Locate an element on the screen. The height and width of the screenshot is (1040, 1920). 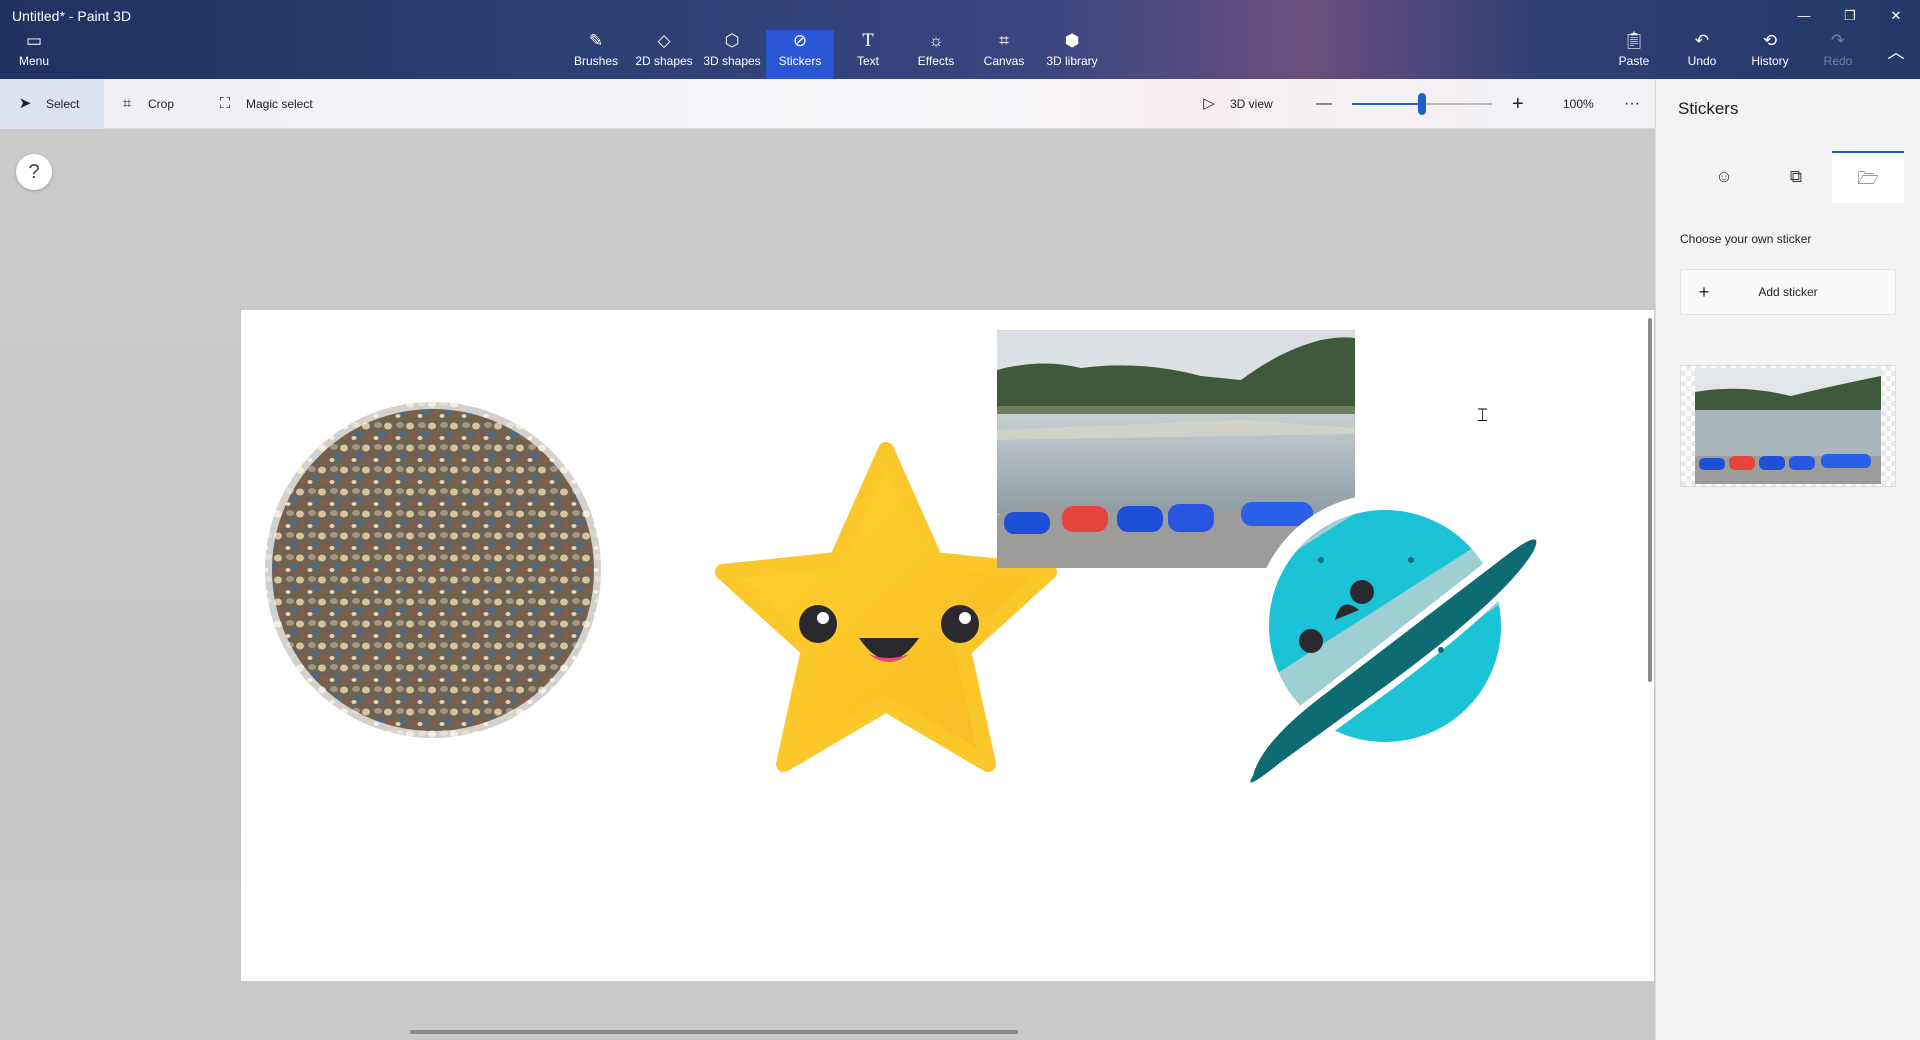
brush-icon: ✎ is located at coordinates (596, 40).